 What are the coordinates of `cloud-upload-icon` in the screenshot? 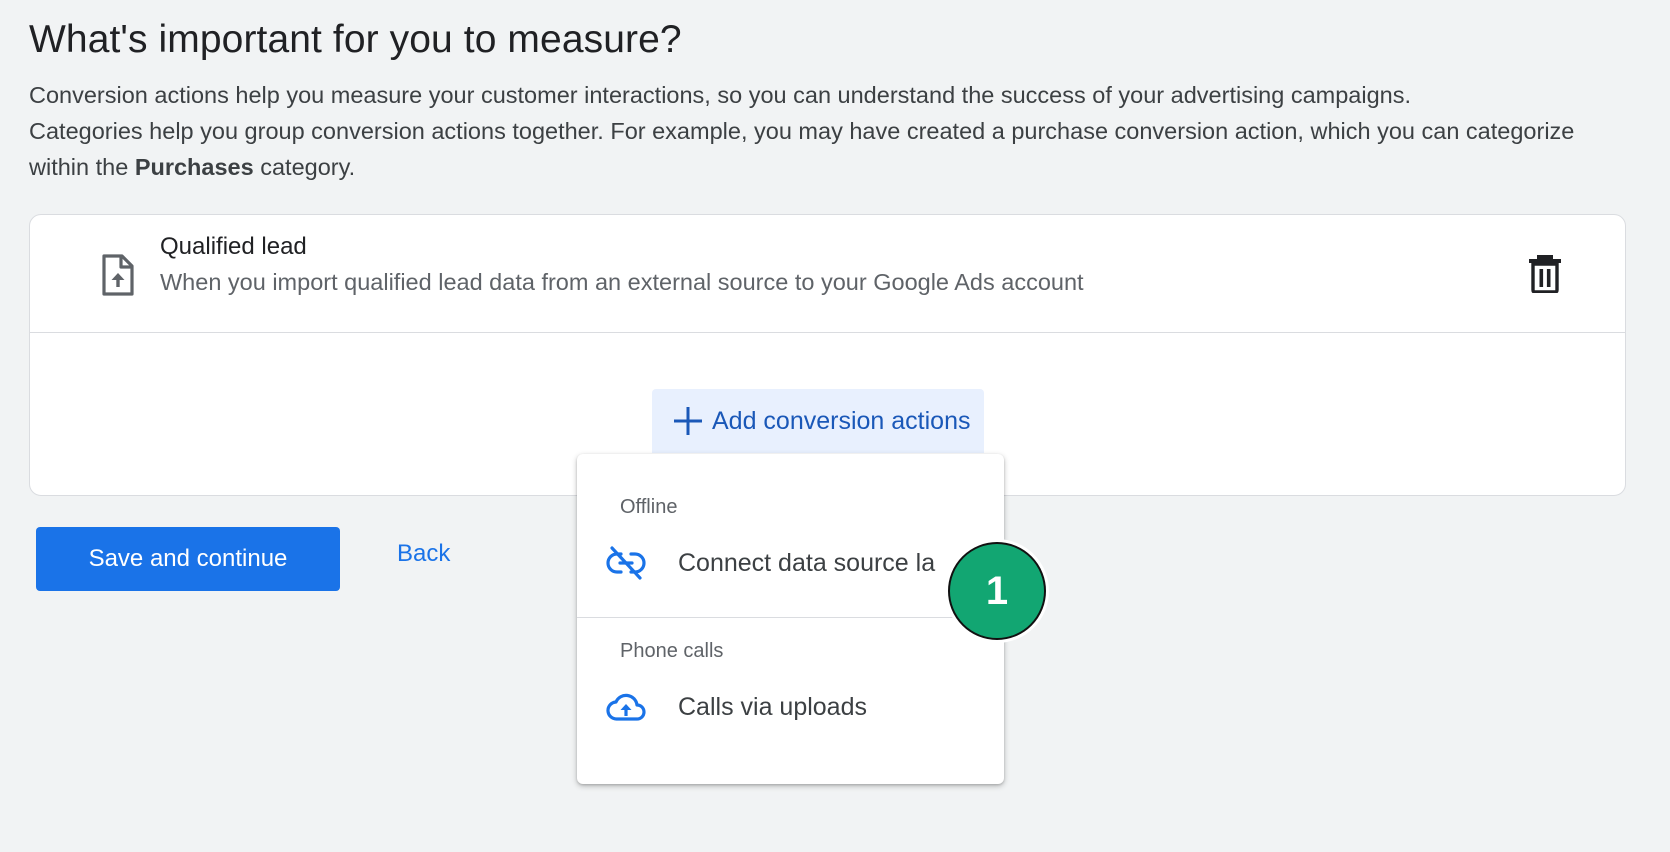 It's located at (626, 707).